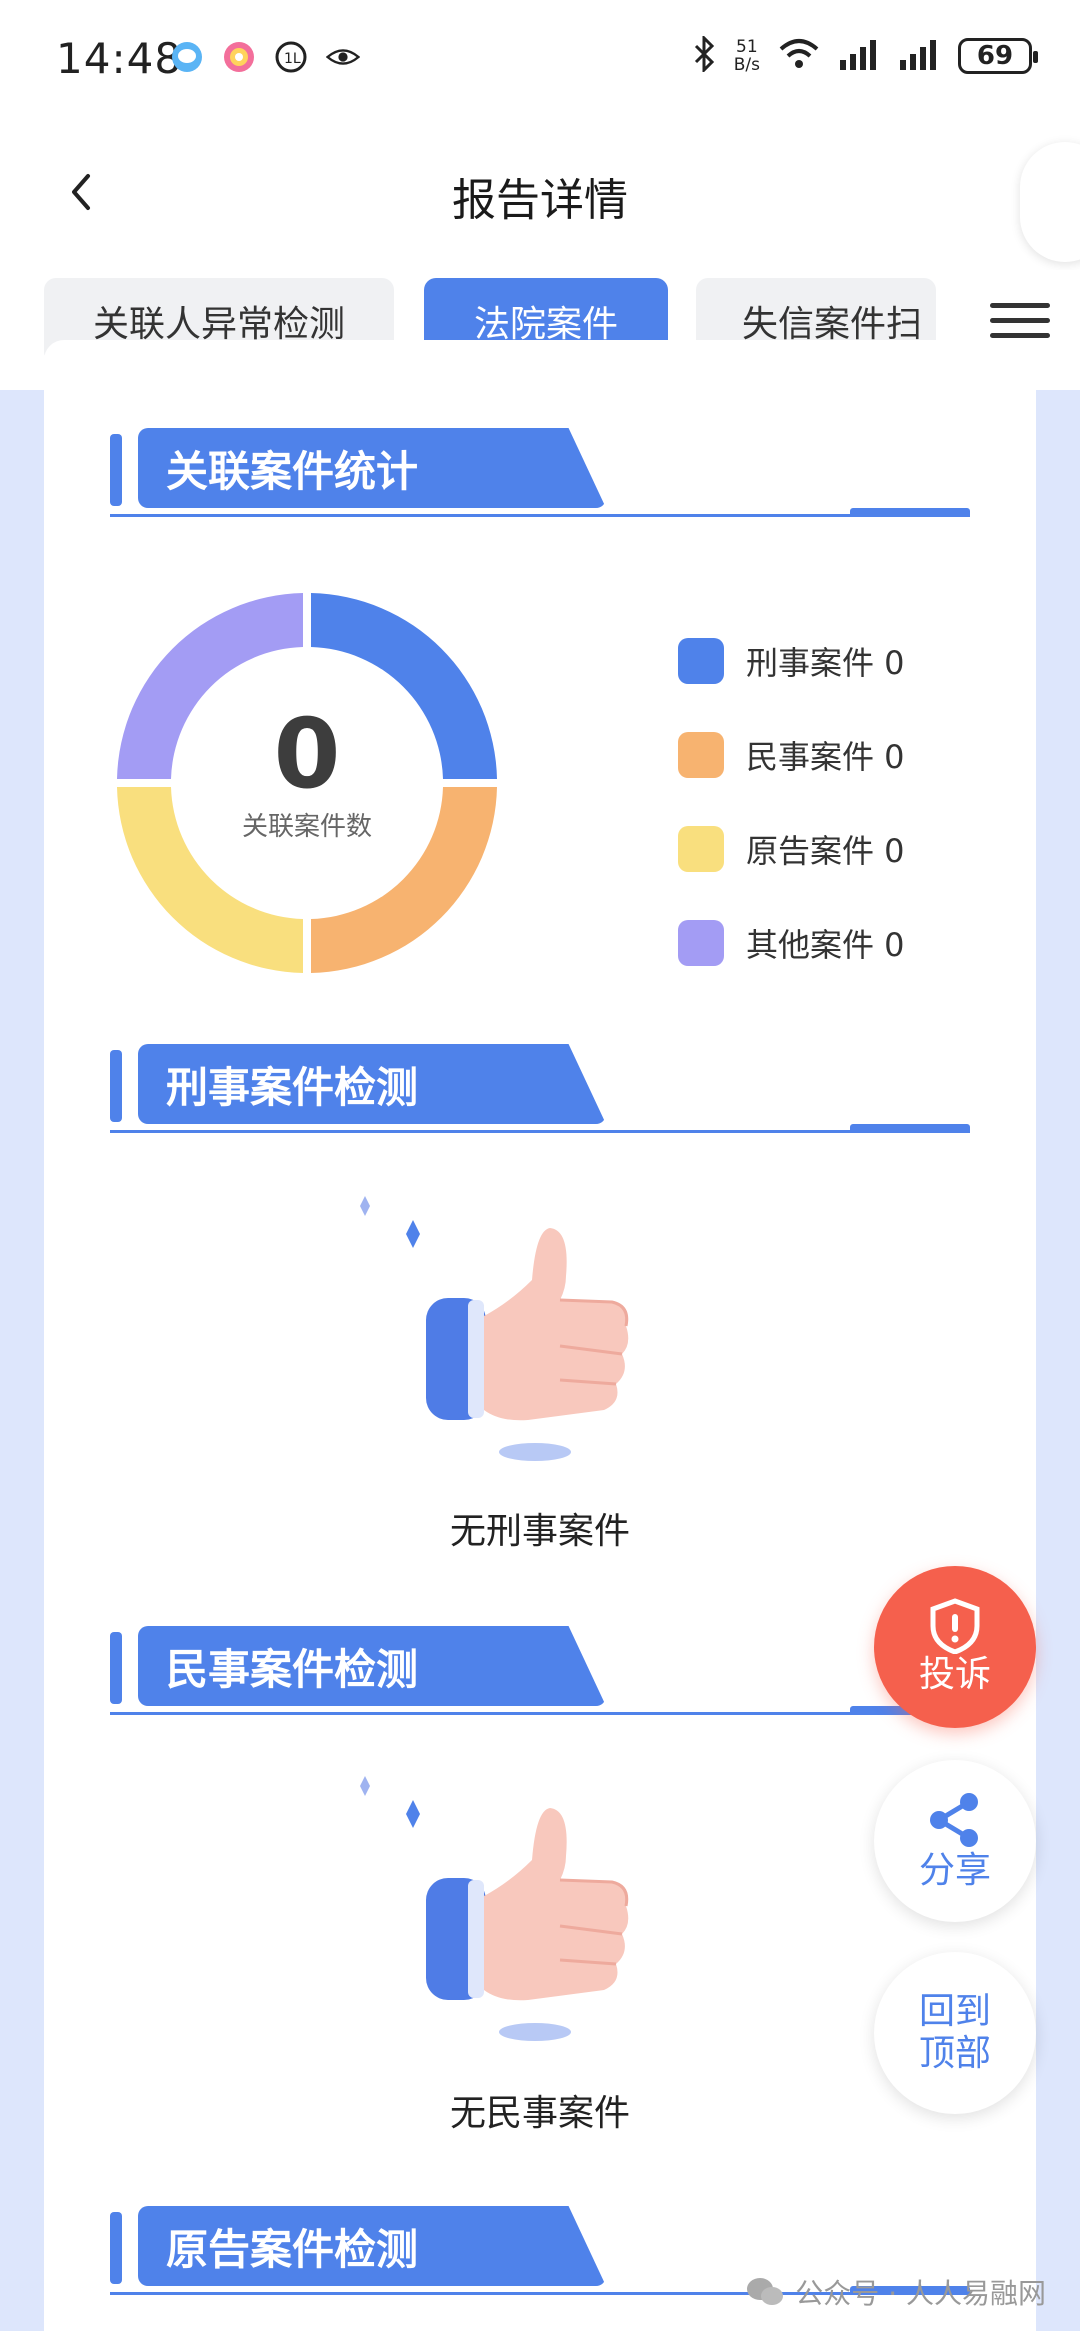 This screenshot has width=1080, height=2331. What do you see at coordinates (828, 849) in the screenshot?
I see `legend-item-plaintiff: 原告案件 0` at bounding box center [828, 849].